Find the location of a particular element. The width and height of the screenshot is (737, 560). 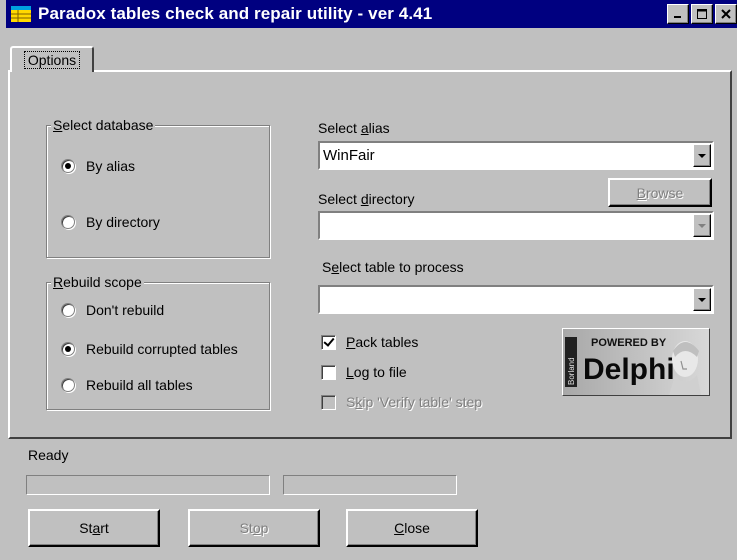

start-button: Start is located at coordinates (94, 528).